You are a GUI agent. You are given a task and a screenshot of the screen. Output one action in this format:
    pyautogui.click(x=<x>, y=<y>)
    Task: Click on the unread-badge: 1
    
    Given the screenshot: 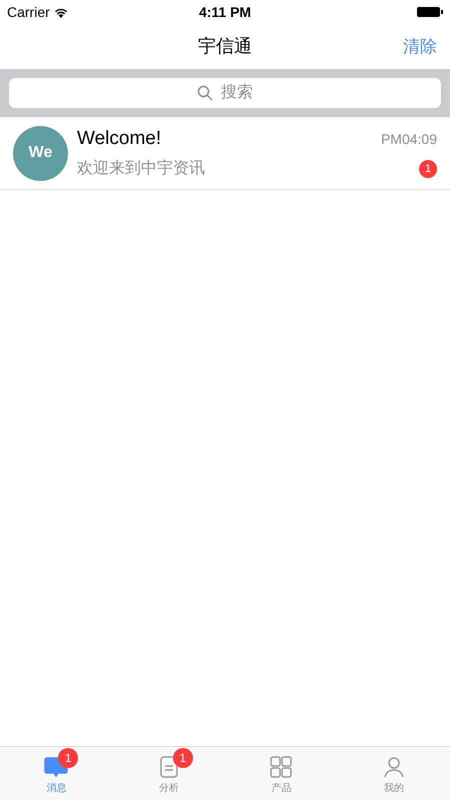 What is the action you would take?
    pyautogui.click(x=428, y=169)
    